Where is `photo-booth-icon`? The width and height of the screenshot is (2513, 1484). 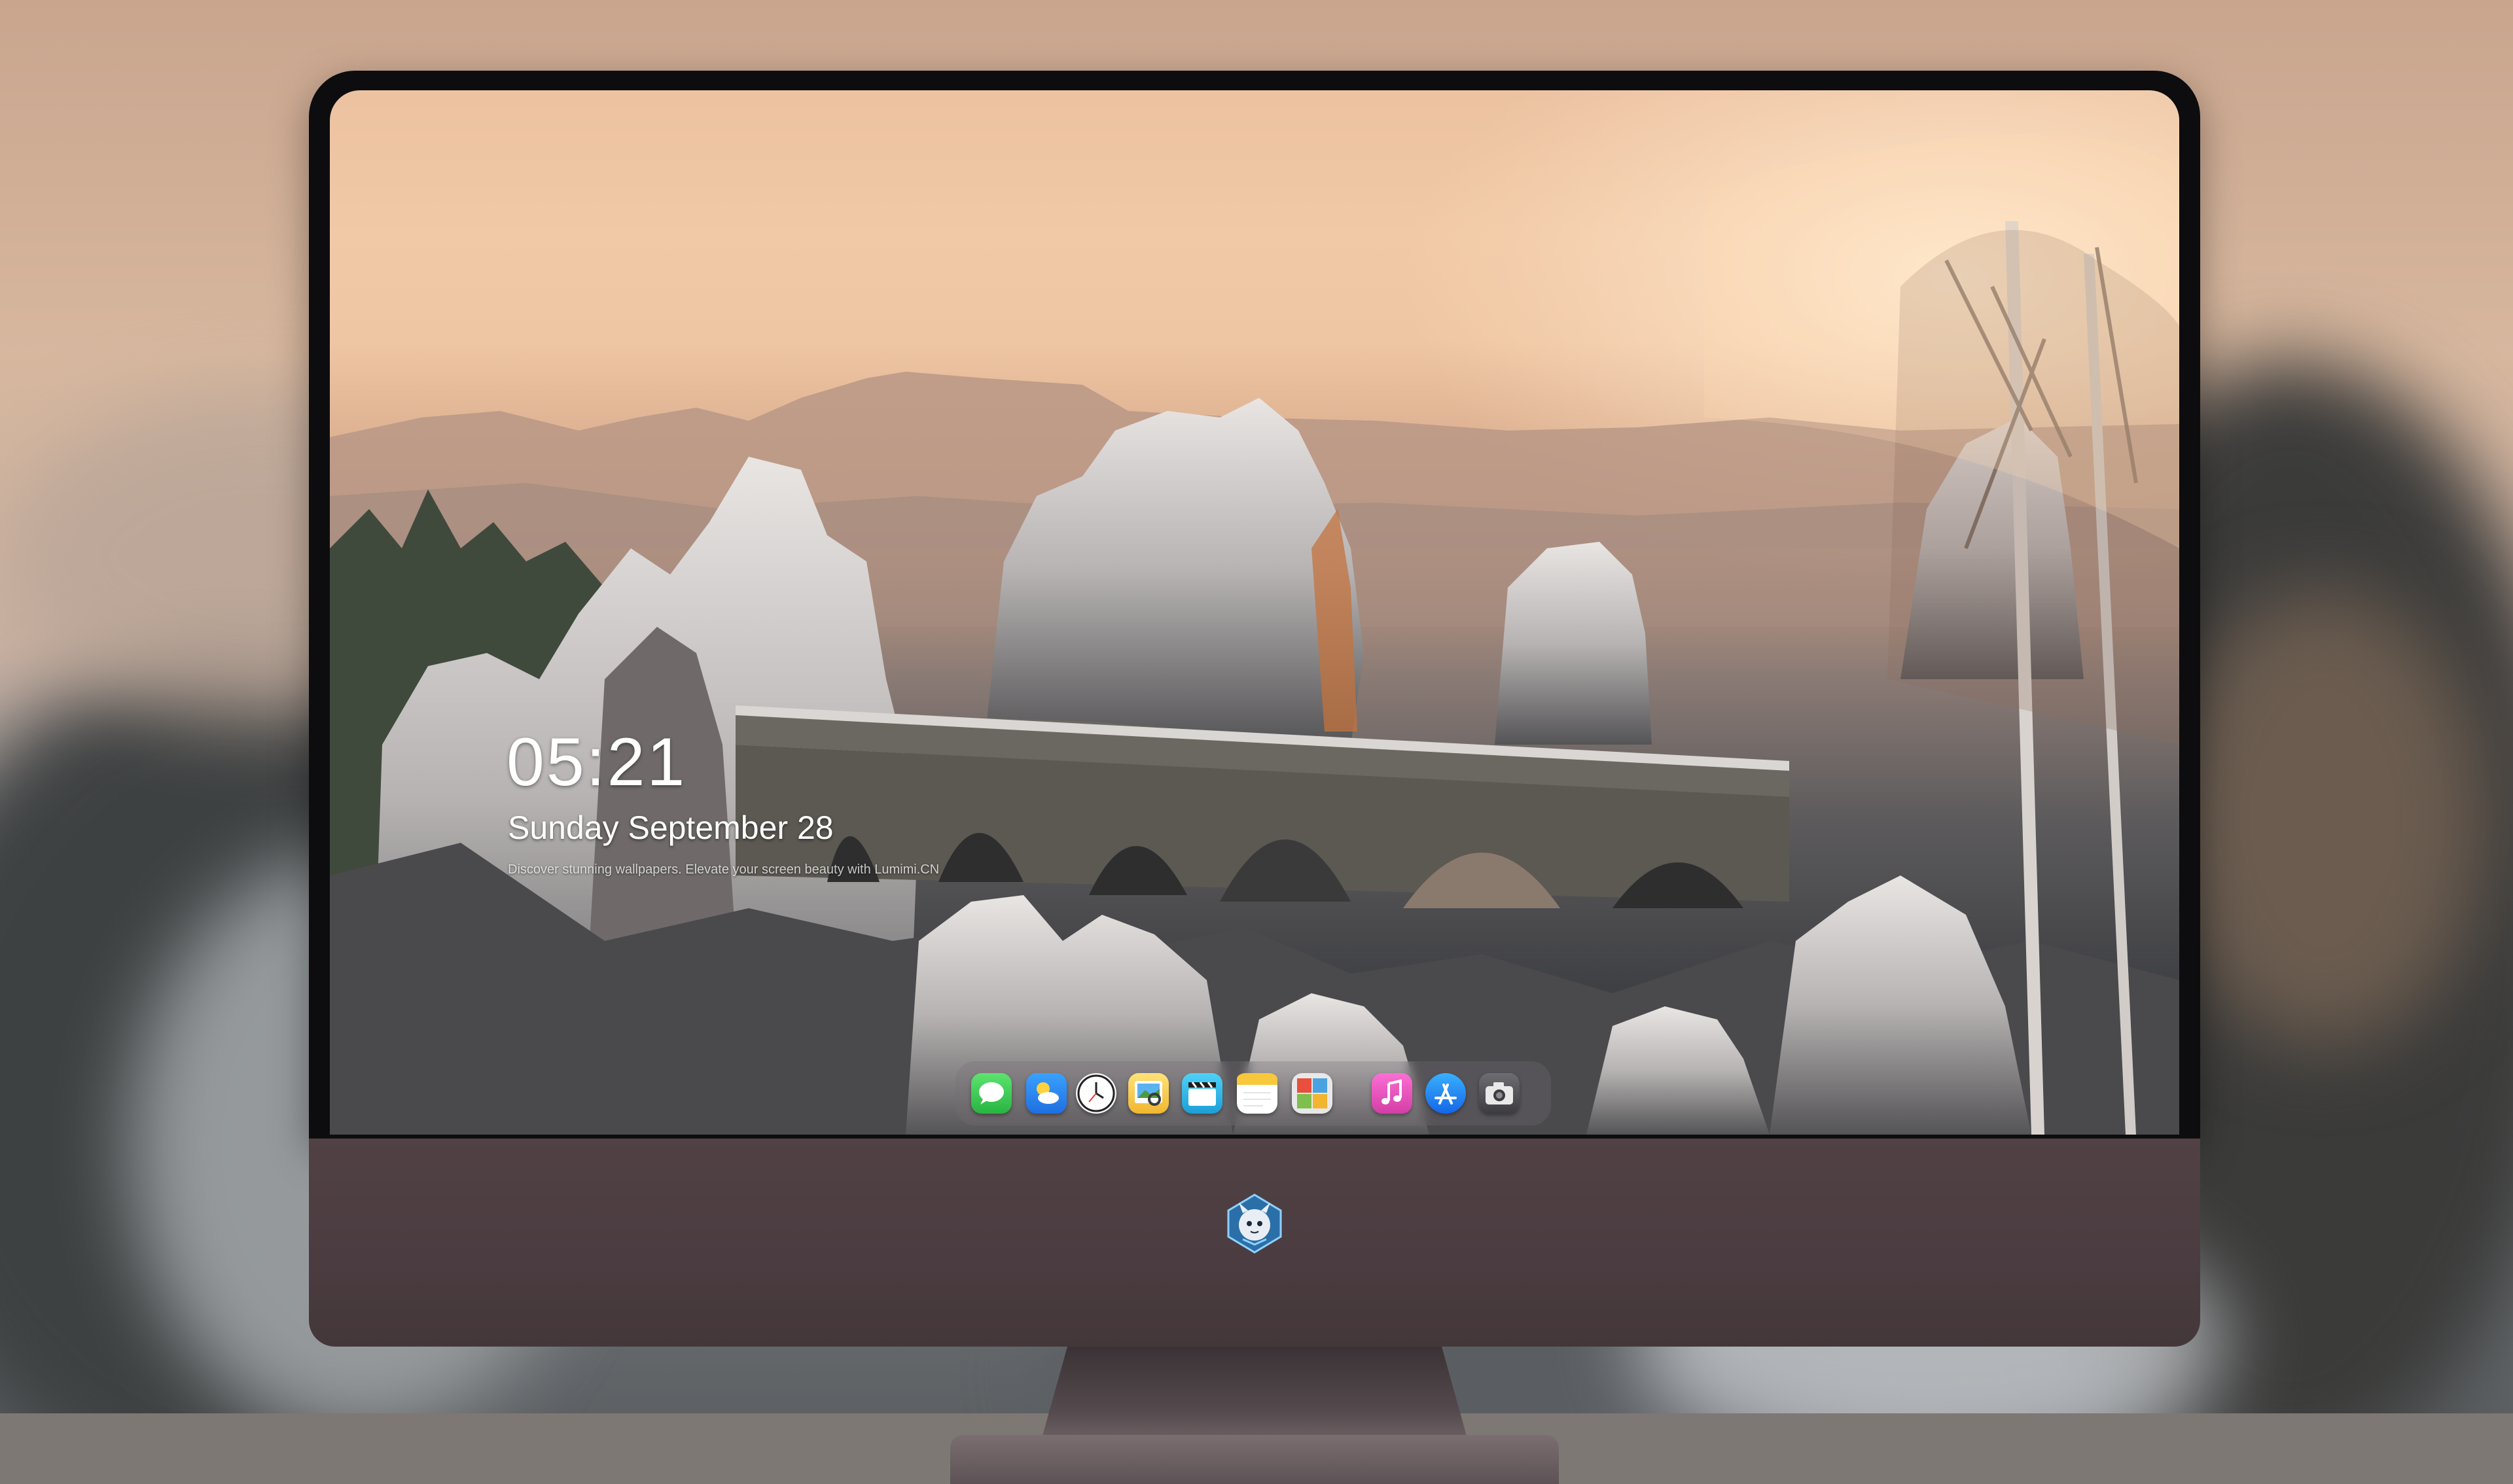
photo-booth-icon is located at coordinates (1312, 1093).